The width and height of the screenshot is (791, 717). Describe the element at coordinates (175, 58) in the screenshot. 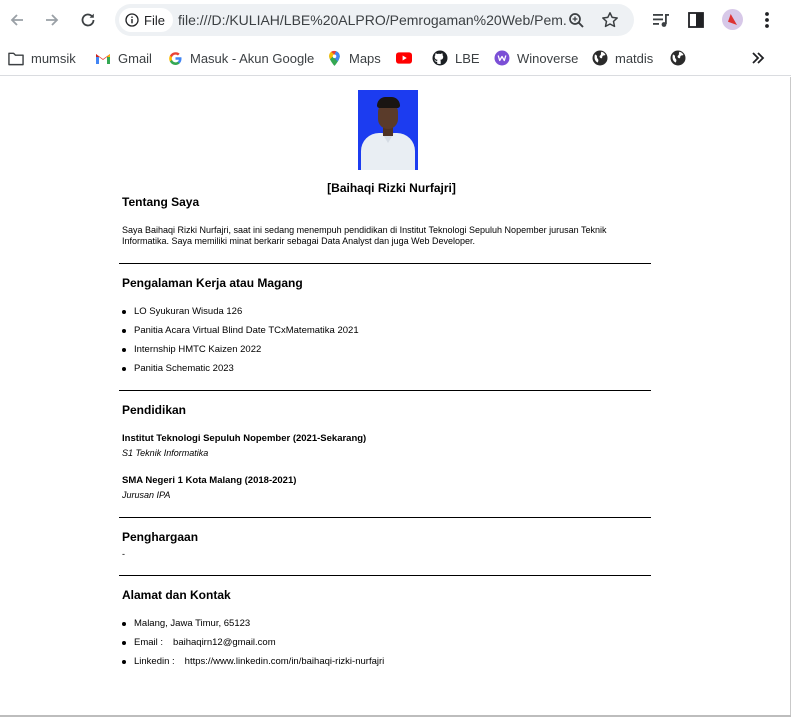

I see `google-icon` at that location.